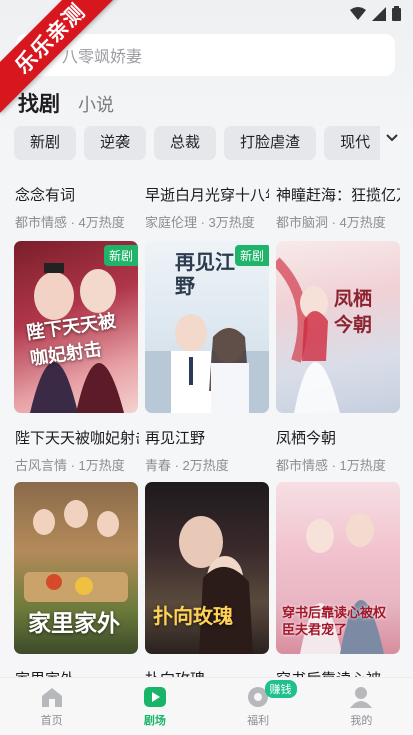 The height and width of the screenshot is (735, 413). What do you see at coordinates (207, 568) in the screenshot?
I see `drama-cover: 扑向玫瑰` at bounding box center [207, 568].